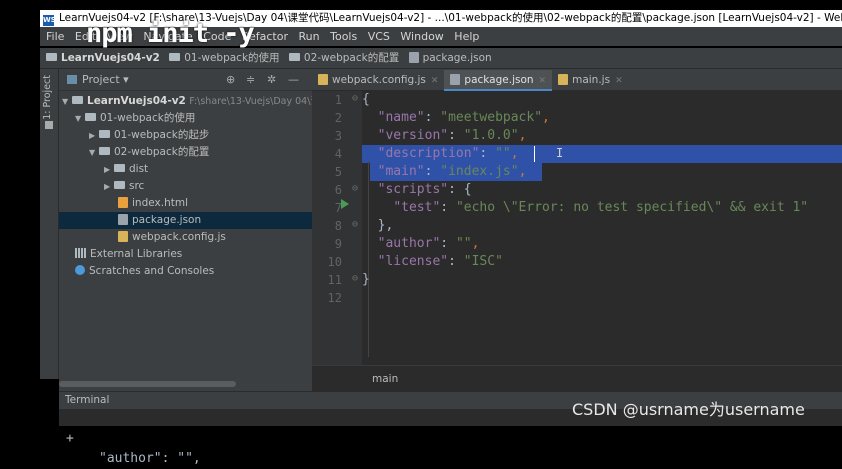 This screenshot has height=469, width=842. What do you see at coordinates (271, 79) in the screenshot?
I see `gear-icon: ✲` at bounding box center [271, 79].